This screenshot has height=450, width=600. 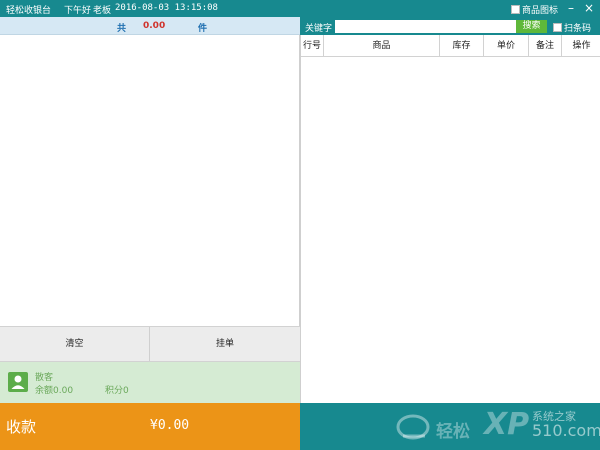 What do you see at coordinates (18, 382) in the screenshot?
I see `member-avatar-icon` at bounding box center [18, 382].